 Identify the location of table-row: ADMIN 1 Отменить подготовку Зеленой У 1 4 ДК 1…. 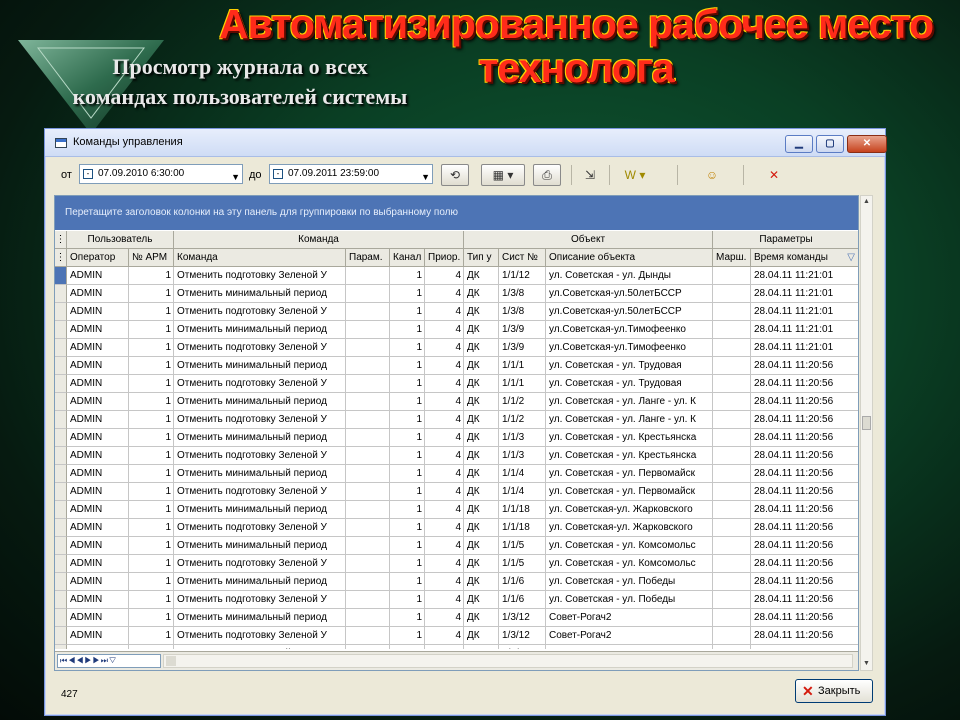
(456, 600).